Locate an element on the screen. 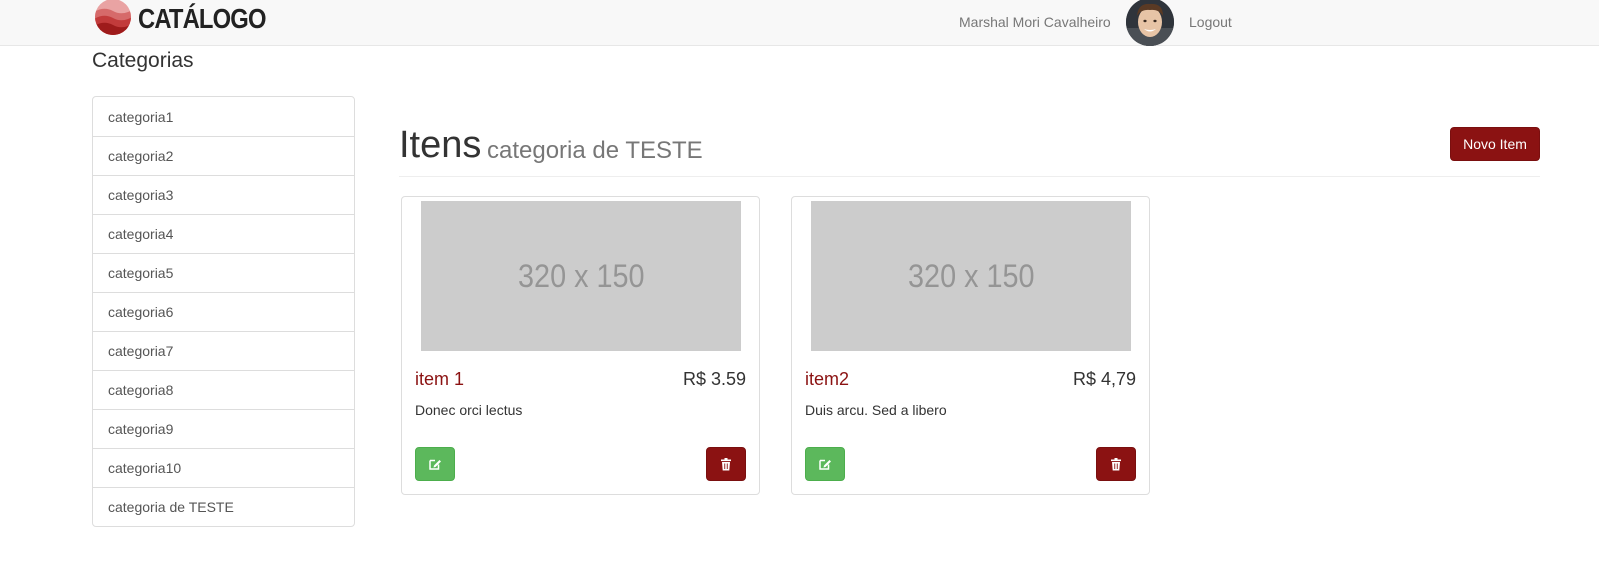  category-item: categoria6 is located at coordinates (223, 312).